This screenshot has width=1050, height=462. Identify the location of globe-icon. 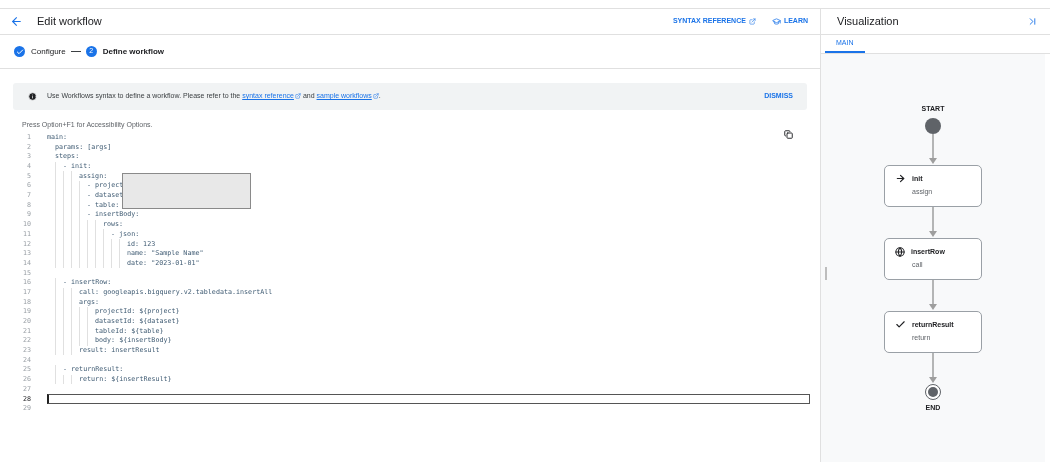
(900, 251).